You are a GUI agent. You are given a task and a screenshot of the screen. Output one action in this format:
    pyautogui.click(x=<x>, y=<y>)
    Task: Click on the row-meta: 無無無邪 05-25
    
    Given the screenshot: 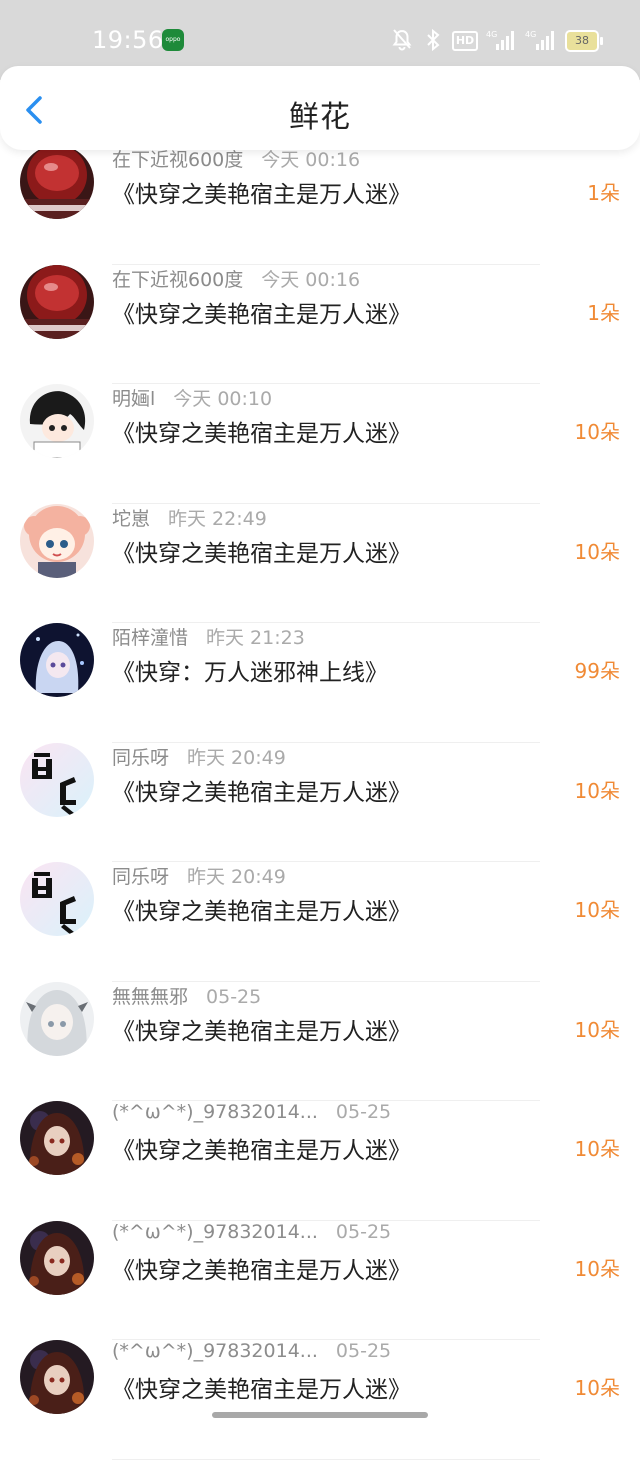 What is the action you would take?
    pyautogui.click(x=186, y=995)
    